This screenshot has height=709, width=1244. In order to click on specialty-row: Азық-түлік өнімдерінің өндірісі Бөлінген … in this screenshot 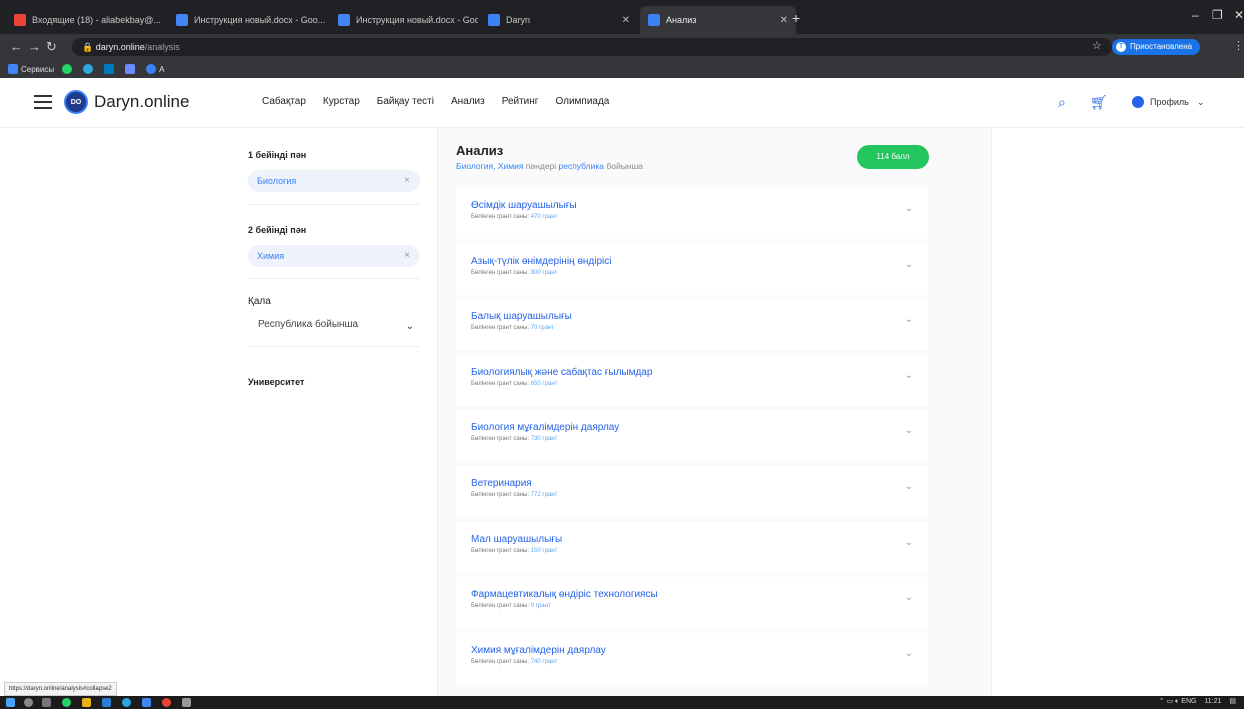, I will do `click(692, 269)`.